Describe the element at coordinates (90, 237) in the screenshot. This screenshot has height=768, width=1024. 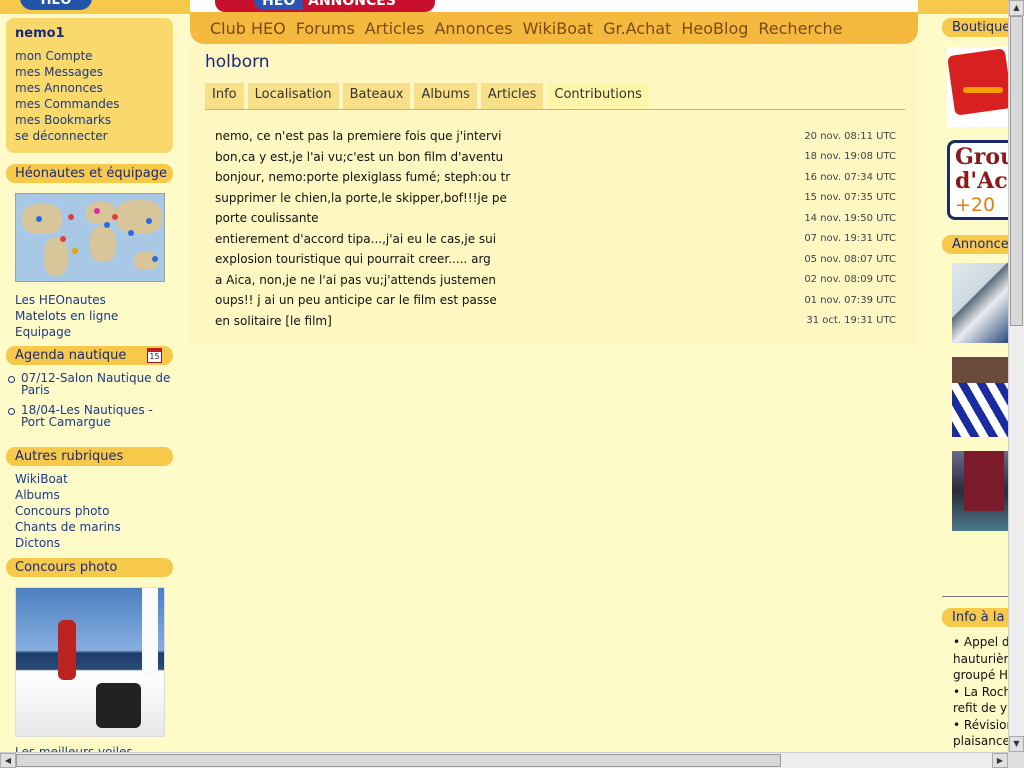
I see `heonautes-map` at that location.